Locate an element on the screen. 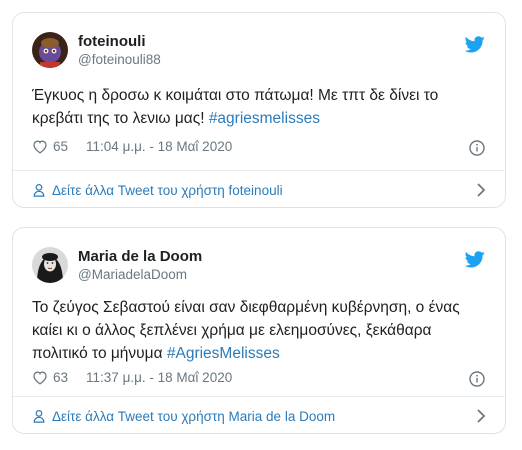 This screenshot has height=450, width=522. tweet-author-header: Maria de la Doom @MariadelaDoom is located at coordinates (117, 265).